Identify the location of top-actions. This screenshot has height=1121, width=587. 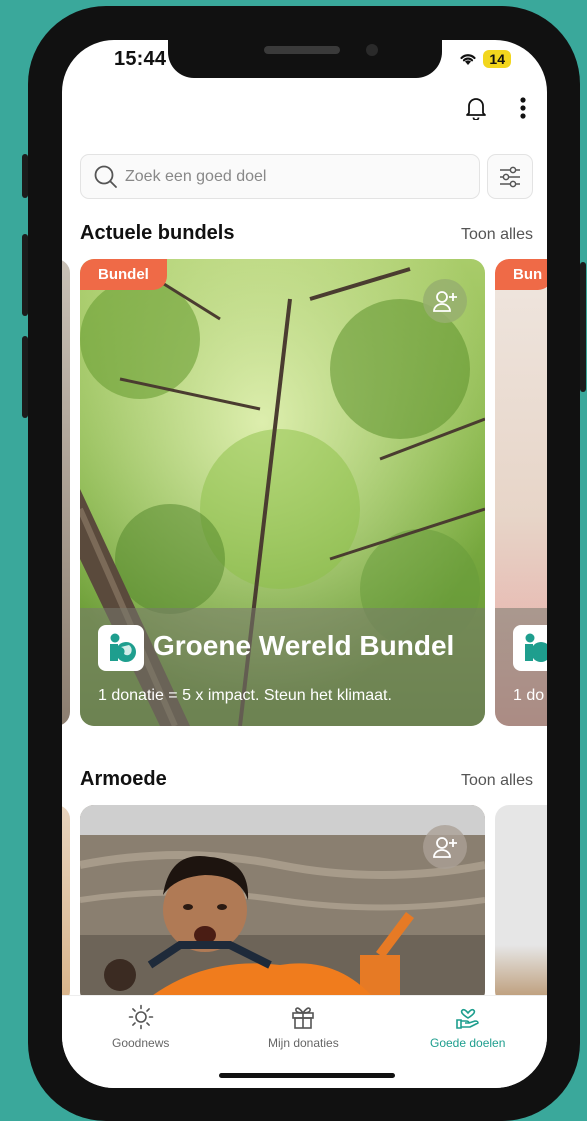
(496, 108).